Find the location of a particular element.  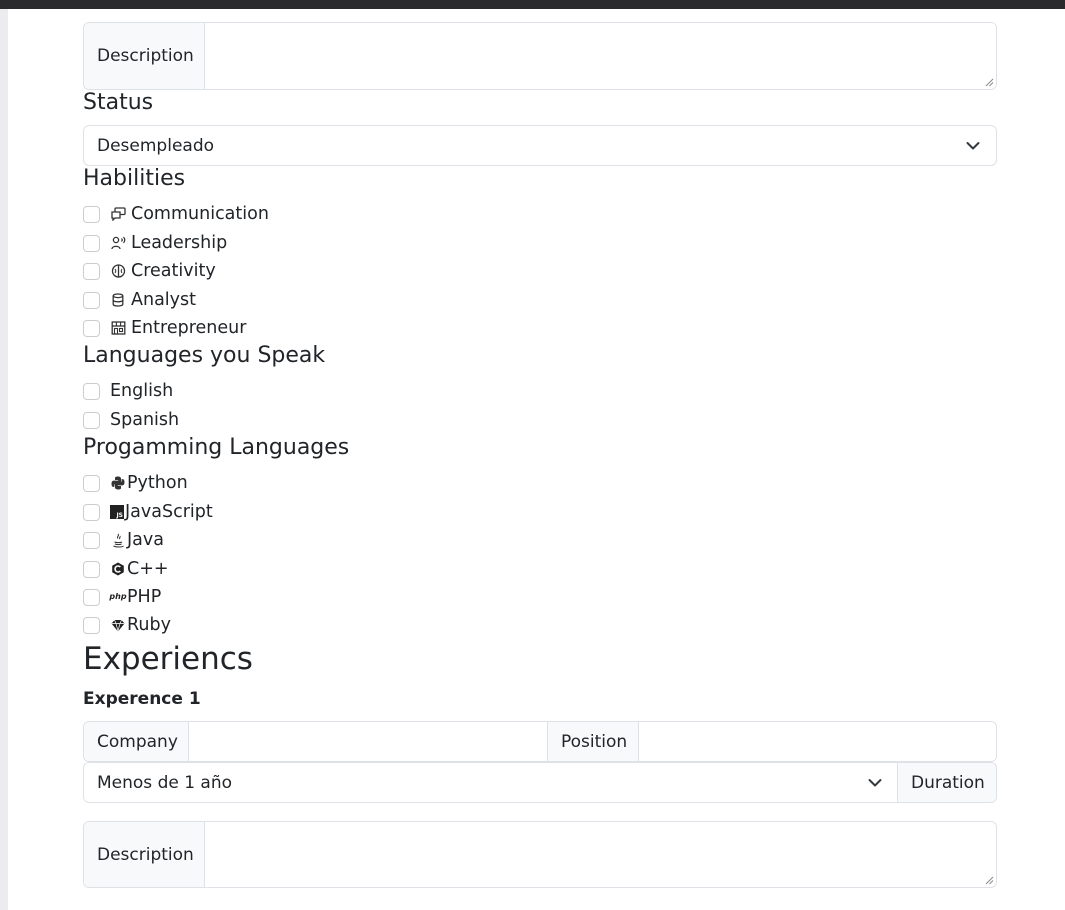

programming-label: PHP is located at coordinates (144, 597).